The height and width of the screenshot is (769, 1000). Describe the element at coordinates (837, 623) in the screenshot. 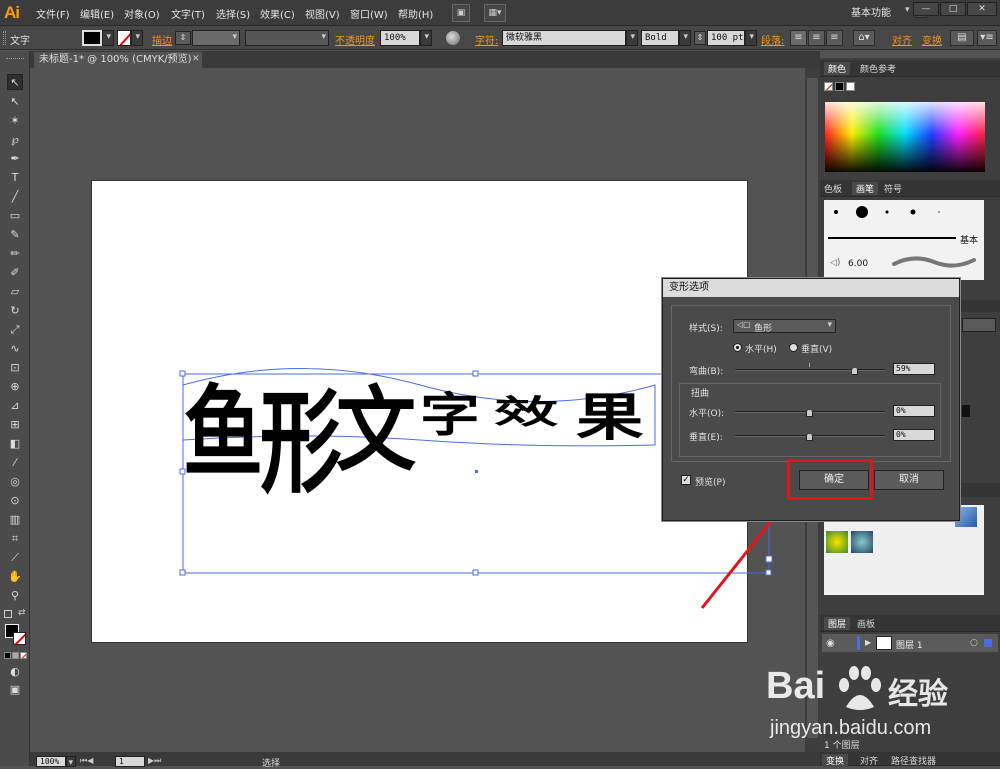

I see `tab-layers: 图层` at that location.